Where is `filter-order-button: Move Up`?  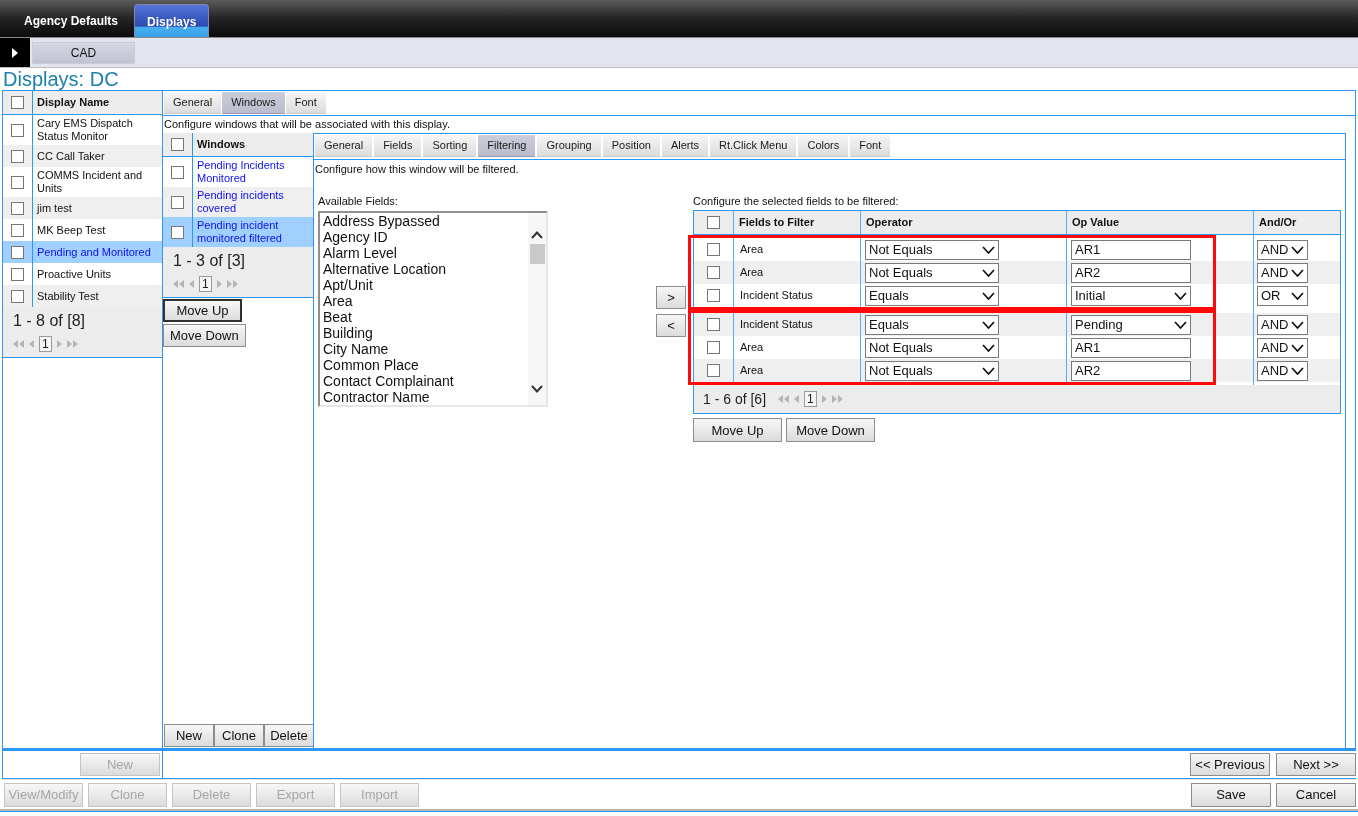 filter-order-button: Move Up is located at coordinates (737, 430).